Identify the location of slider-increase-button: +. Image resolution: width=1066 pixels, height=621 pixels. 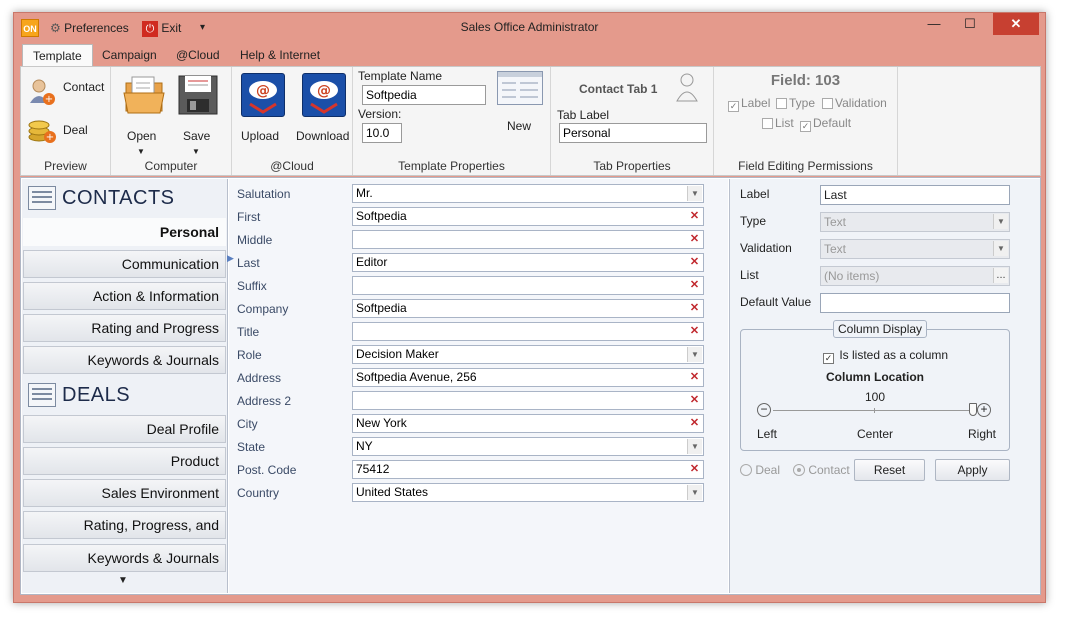
(984, 410).